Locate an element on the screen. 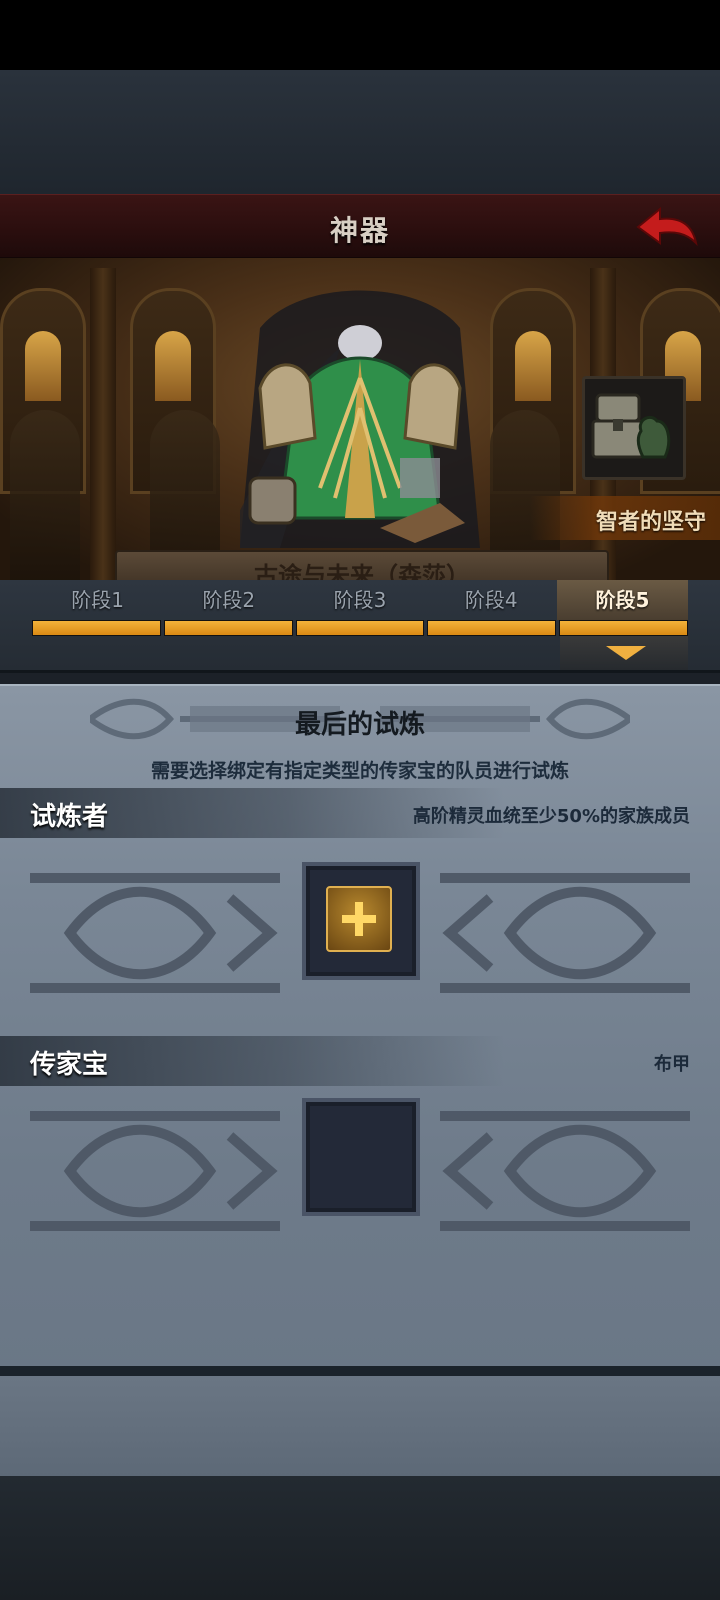 The height and width of the screenshot is (1600, 720). lower-panel is located at coordinates (360, 1426).